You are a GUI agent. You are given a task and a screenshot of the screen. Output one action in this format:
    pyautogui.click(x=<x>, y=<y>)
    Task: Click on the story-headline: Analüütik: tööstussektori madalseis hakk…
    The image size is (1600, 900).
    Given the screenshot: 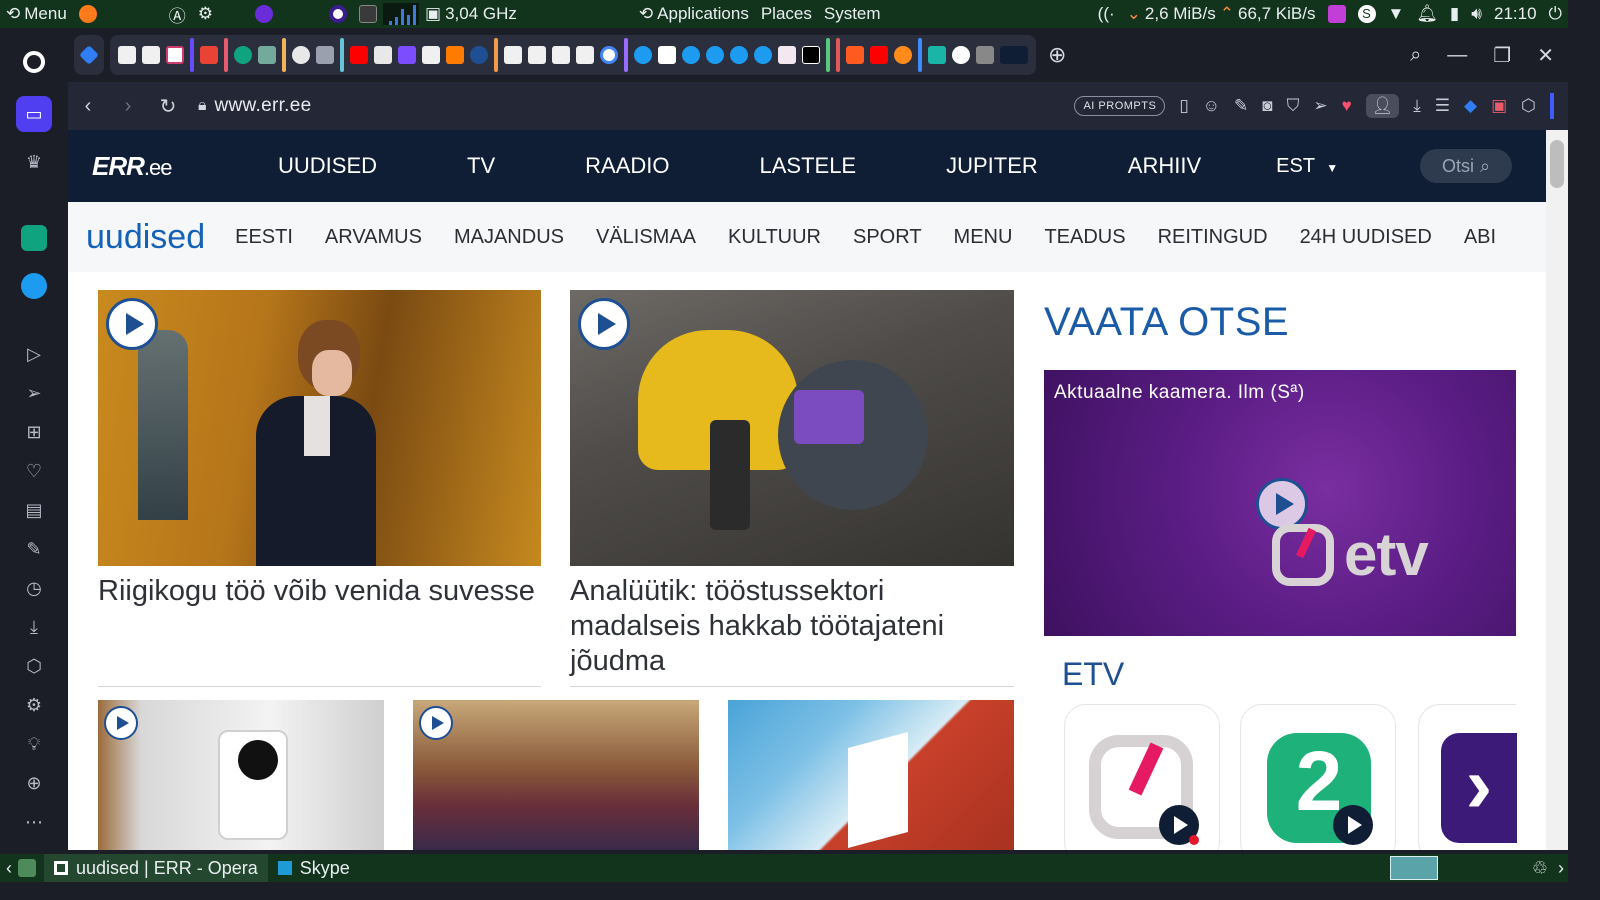 What is the action you would take?
    pyautogui.click(x=792, y=626)
    